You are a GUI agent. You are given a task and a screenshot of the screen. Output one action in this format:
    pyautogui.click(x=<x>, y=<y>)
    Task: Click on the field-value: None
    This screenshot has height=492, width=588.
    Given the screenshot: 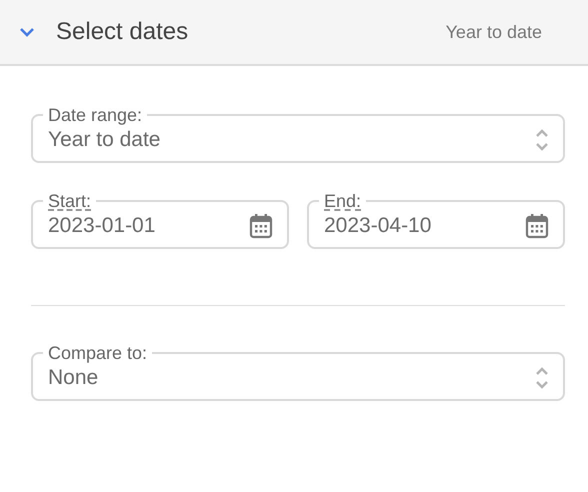 What is the action you would take?
    pyautogui.click(x=73, y=378)
    